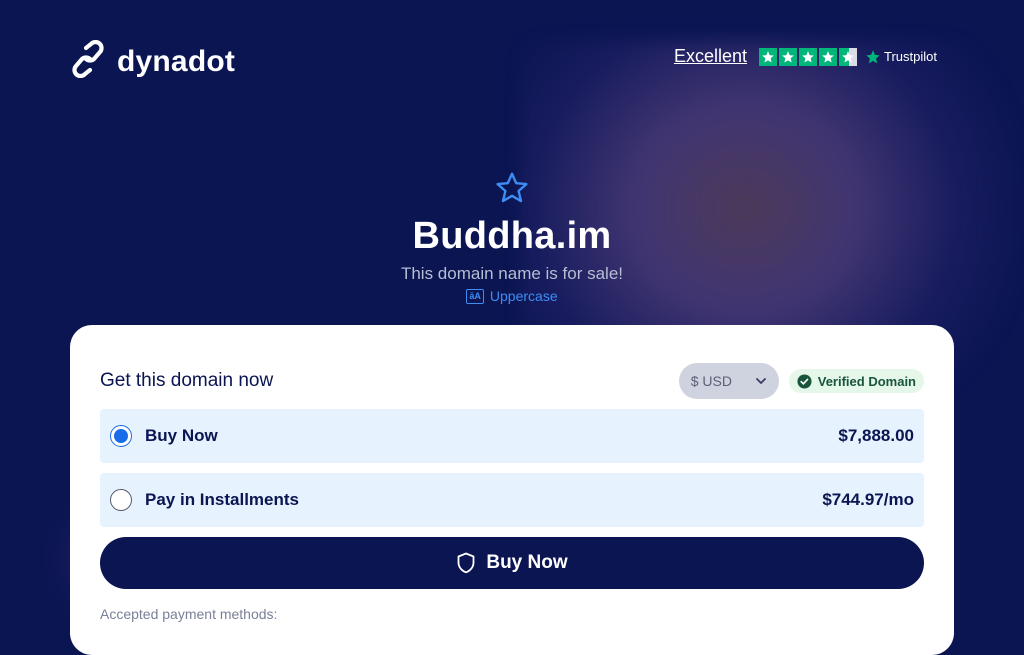 Image resolution: width=1024 pixels, height=655 pixels. I want to click on currency-value: $ USD, so click(711, 381).